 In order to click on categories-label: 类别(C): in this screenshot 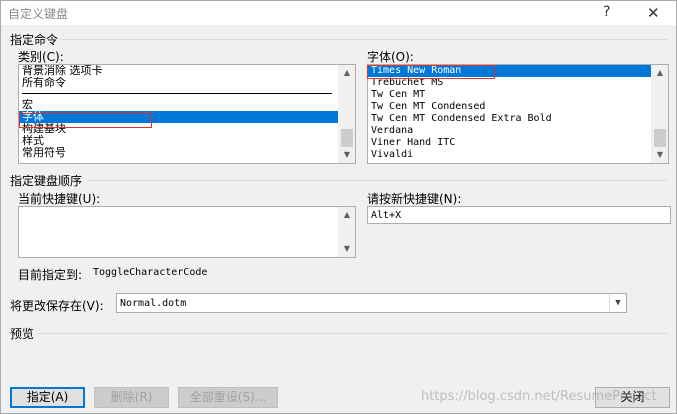, I will do `click(41, 57)`.